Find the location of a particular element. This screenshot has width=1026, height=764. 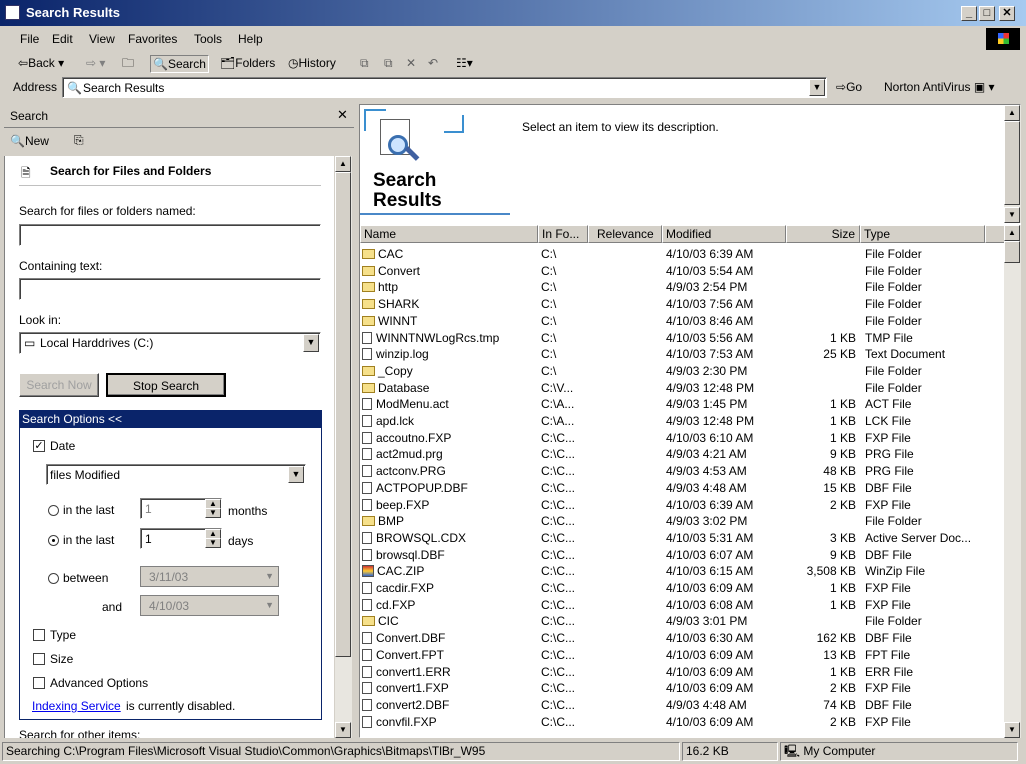

column-relevance: Relevance is located at coordinates (625, 234).